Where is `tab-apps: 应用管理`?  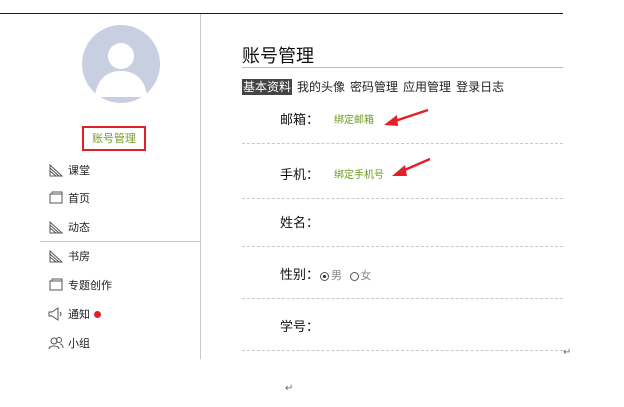 tab-apps: 应用管理 is located at coordinates (427, 87).